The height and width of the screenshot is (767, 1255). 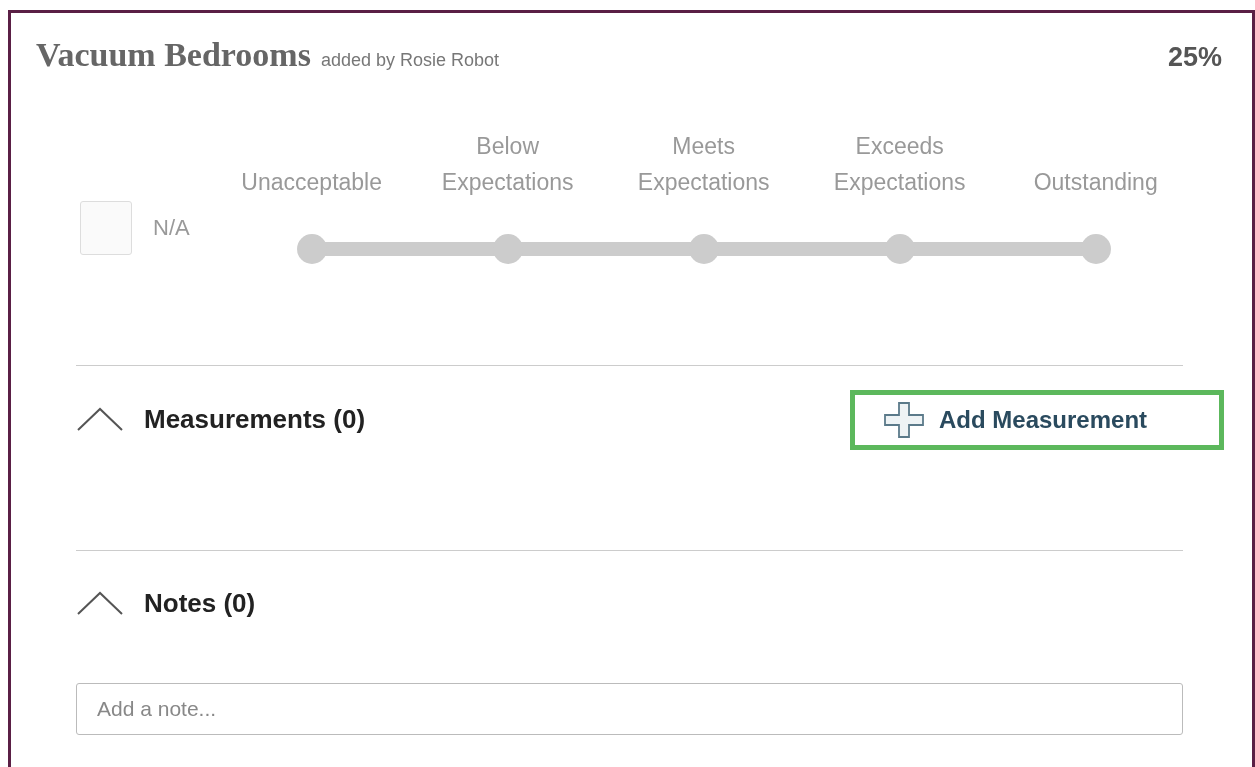 What do you see at coordinates (106, 227) in the screenshot?
I see `na-checkbox` at bounding box center [106, 227].